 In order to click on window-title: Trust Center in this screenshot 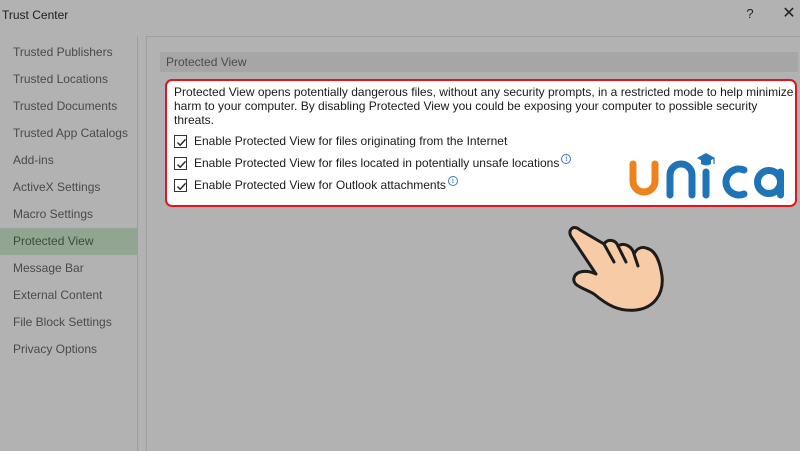, I will do `click(35, 15)`.